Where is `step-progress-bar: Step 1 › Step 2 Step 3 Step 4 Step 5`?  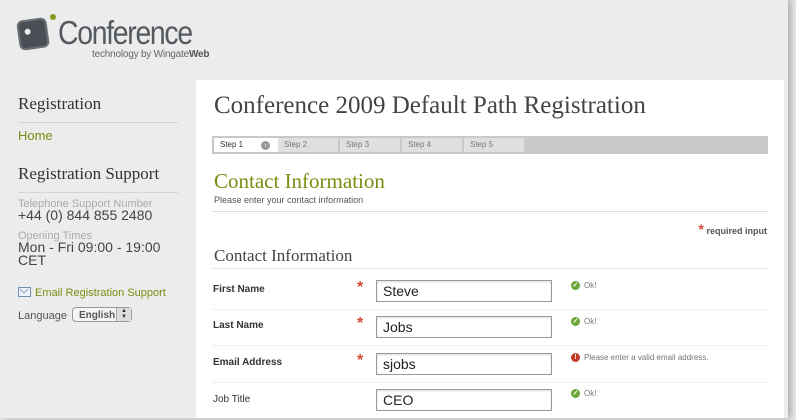 step-progress-bar: Step 1 › Step 2 Step 3 Step 4 Step 5 is located at coordinates (490, 145).